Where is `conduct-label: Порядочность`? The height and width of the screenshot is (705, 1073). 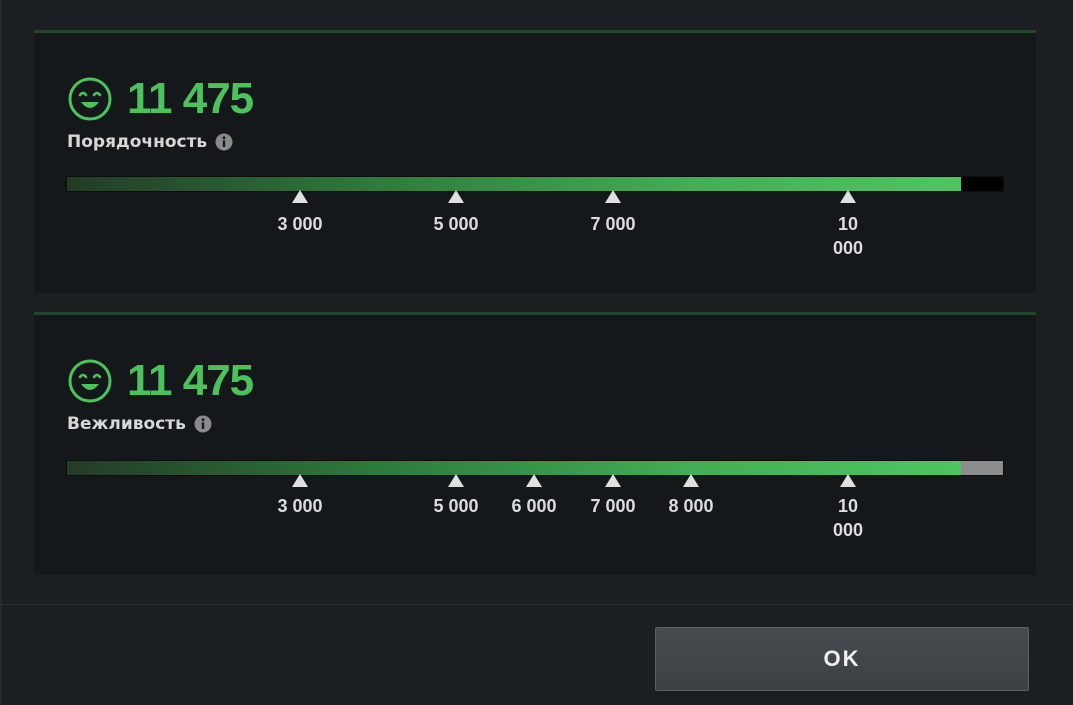
conduct-label: Порядочность is located at coordinates (137, 142).